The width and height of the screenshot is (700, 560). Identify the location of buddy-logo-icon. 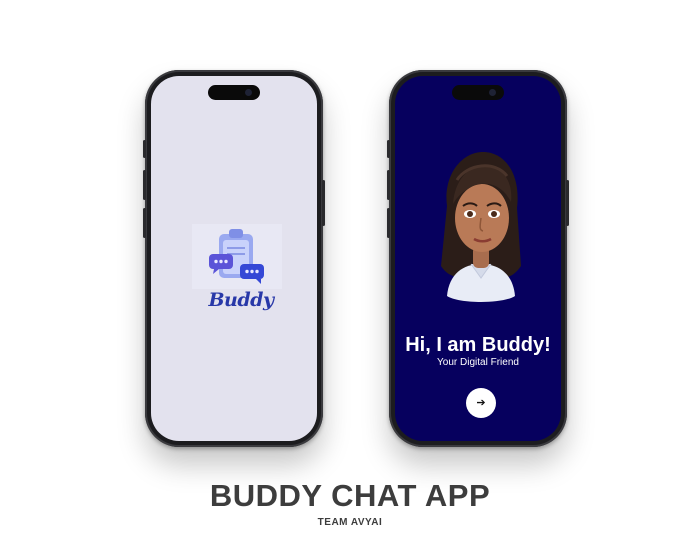
(237, 256).